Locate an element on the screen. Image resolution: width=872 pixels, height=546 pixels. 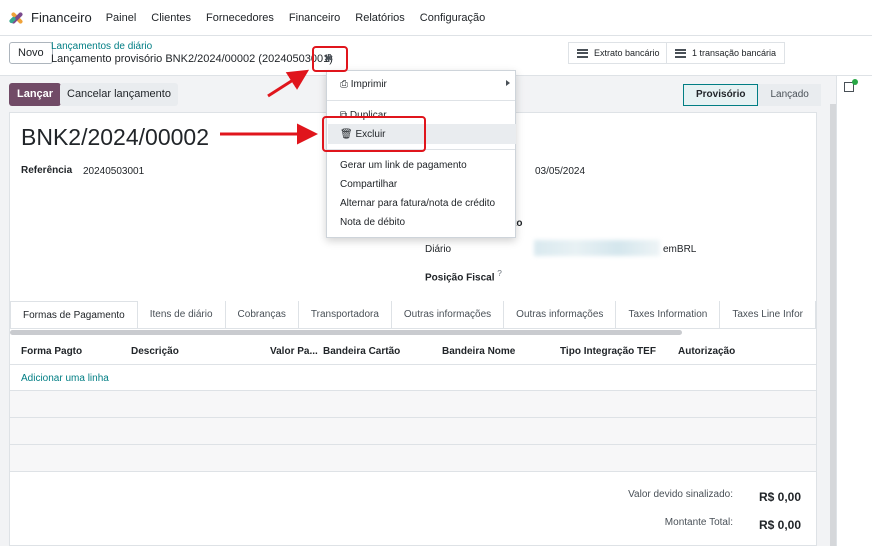
tabs-horizontal-scrollbar is located at coordinates (346, 332).